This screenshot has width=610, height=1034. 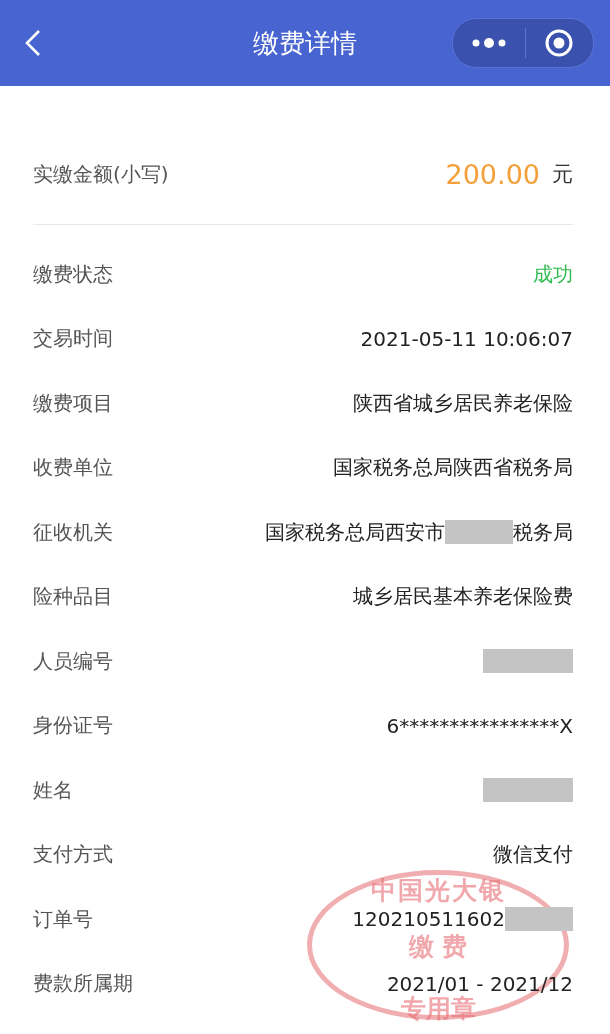 I want to click on stamp-text: 缴 费, so click(x=438, y=946).